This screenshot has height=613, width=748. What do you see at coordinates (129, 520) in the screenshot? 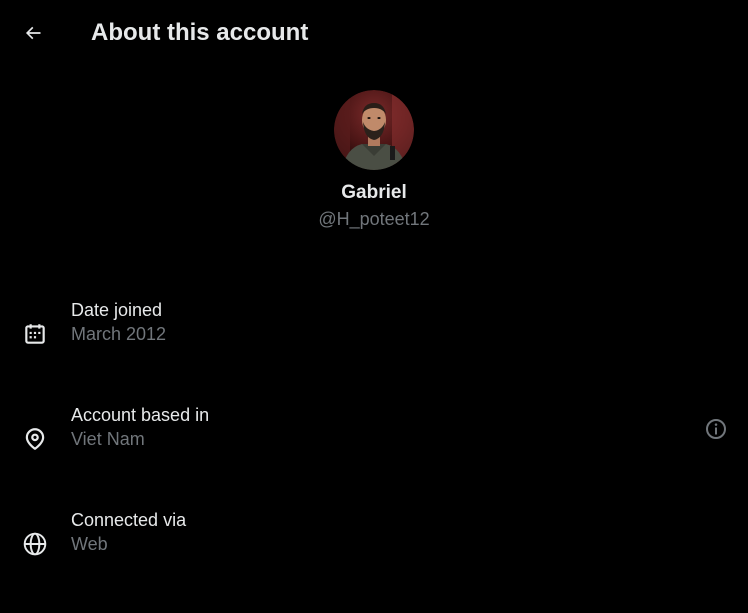
I see `connected-via-label: Connected via` at bounding box center [129, 520].